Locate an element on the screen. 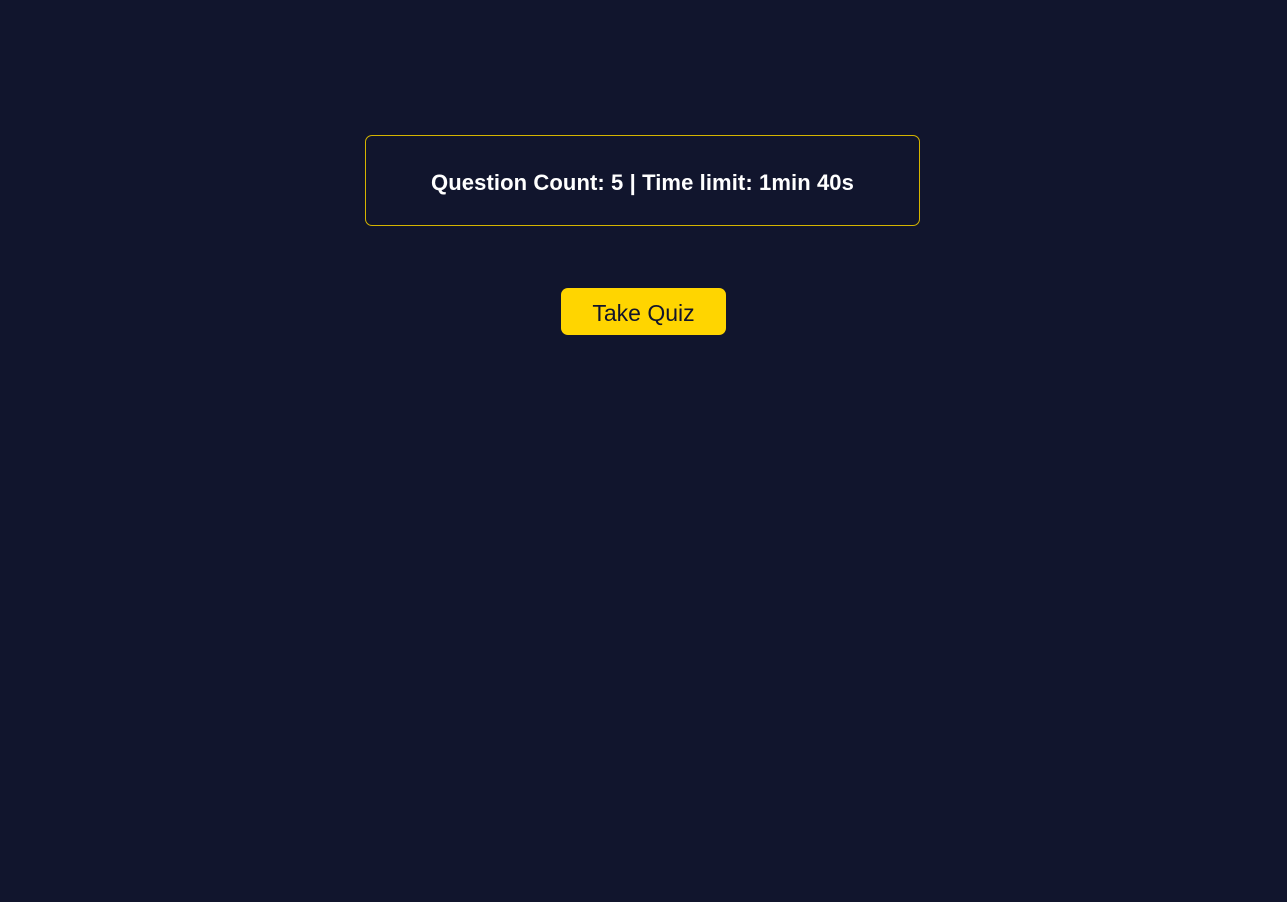 This screenshot has width=1287, height=902. quiz-info-card: Question Count: 5 | Time limit: 1min 40s is located at coordinates (642, 180).